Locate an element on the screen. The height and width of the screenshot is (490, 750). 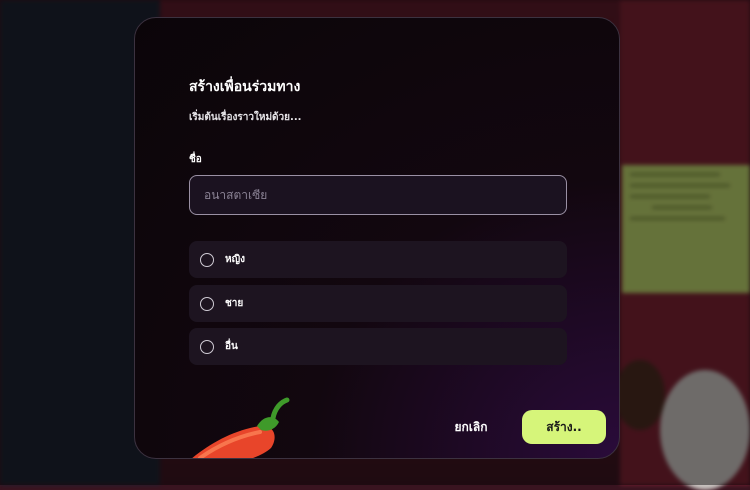
chili-pepper-icon is located at coordinates (241, 427).